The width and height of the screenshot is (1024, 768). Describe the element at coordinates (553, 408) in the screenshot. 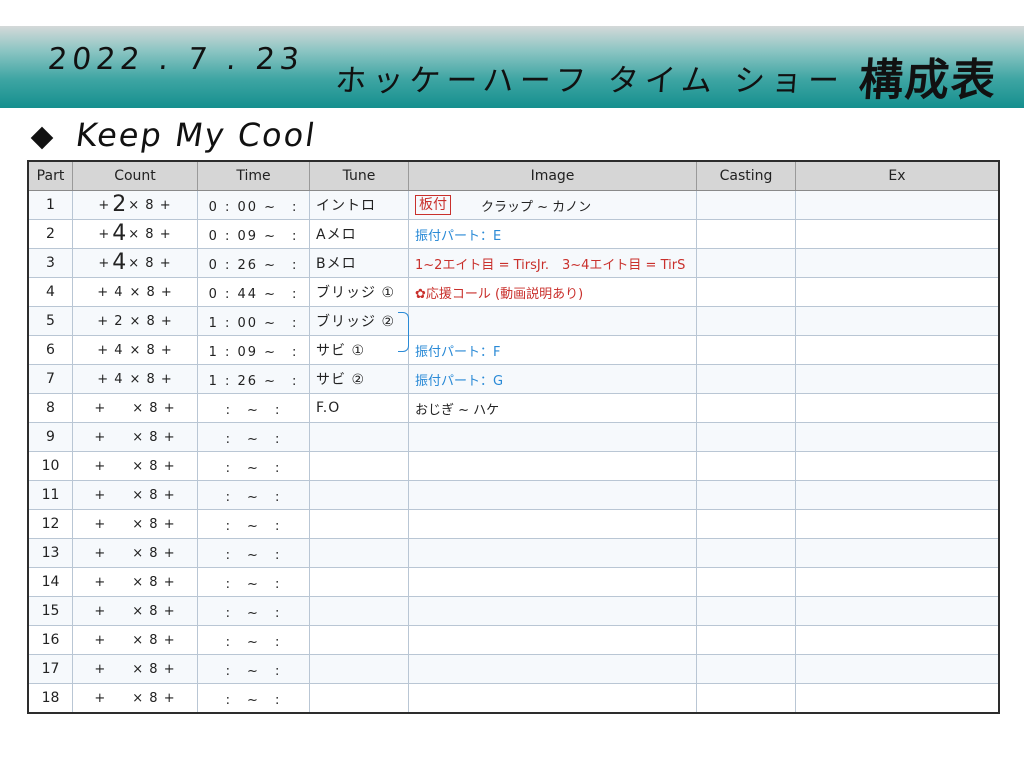

I see `cell-image: おじぎ ~ ハケ` at that location.